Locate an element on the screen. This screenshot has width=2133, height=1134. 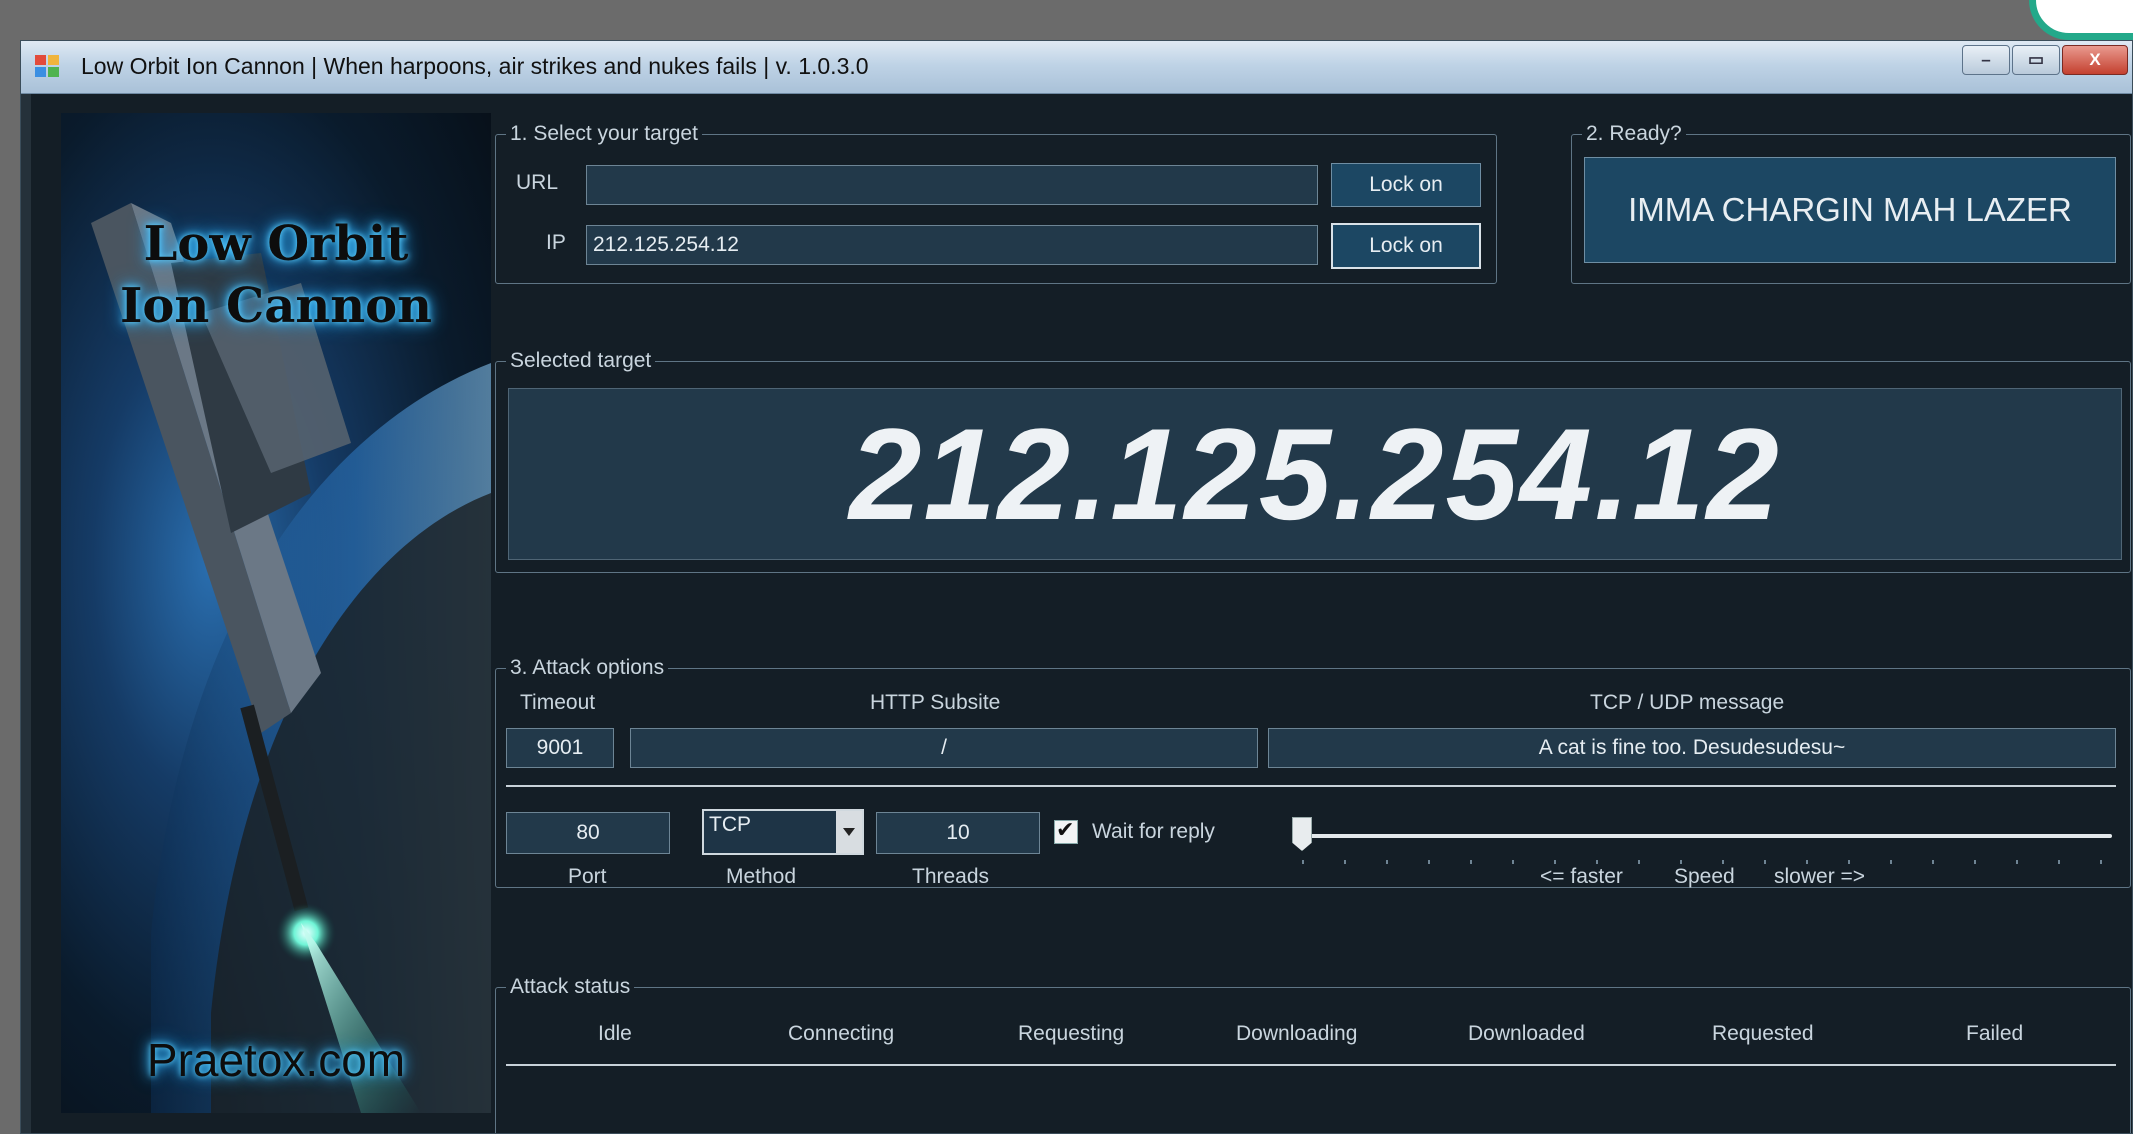
wait-for-reply-checkbox: ✔ is located at coordinates (1066, 831).